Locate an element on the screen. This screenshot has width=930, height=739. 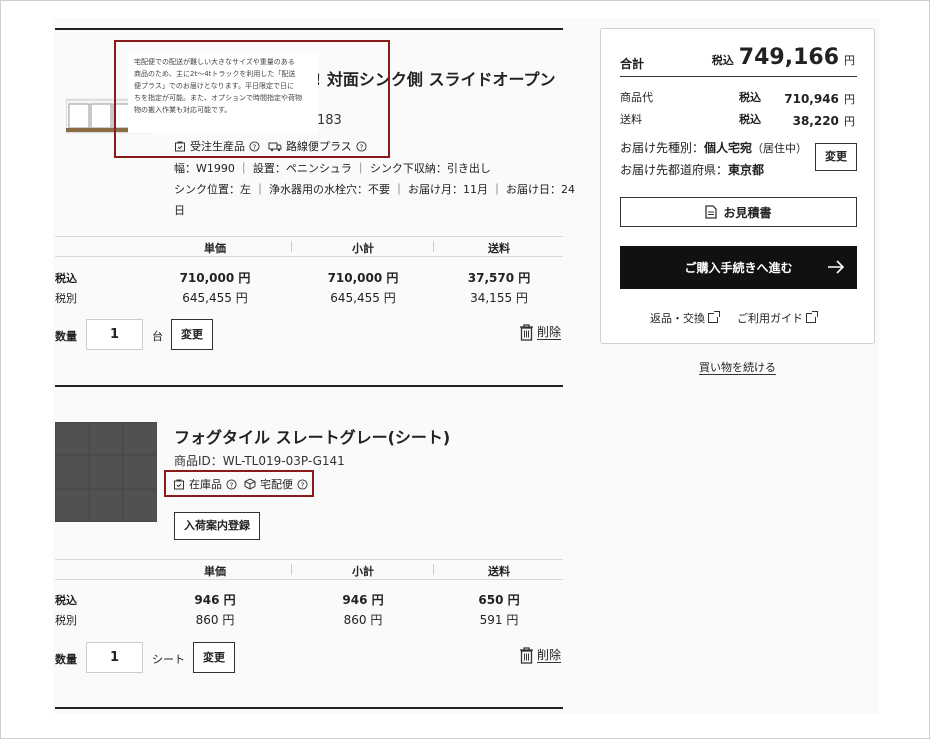
subtotal-tax-ex: 860 円 is located at coordinates (363, 620).